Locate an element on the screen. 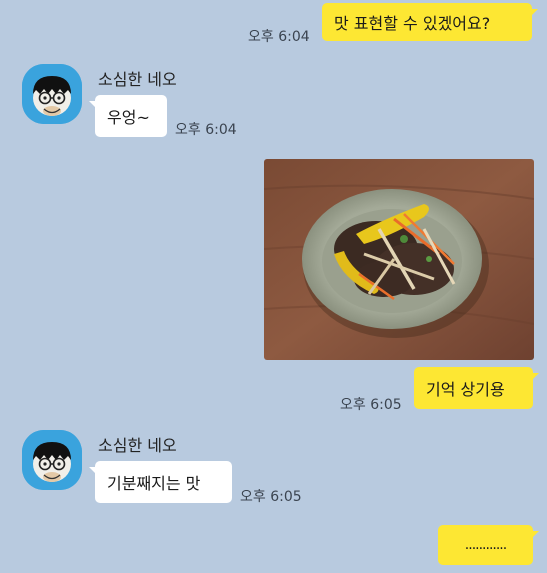 This screenshot has height=573, width=547. message-text: 우엉~ is located at coordinates (128, 117).